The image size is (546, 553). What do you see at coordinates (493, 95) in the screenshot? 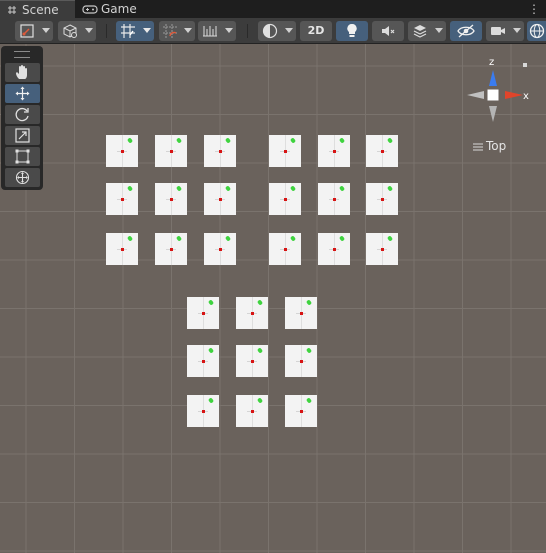
I see `center-cube` at bounding box center [493, 95].